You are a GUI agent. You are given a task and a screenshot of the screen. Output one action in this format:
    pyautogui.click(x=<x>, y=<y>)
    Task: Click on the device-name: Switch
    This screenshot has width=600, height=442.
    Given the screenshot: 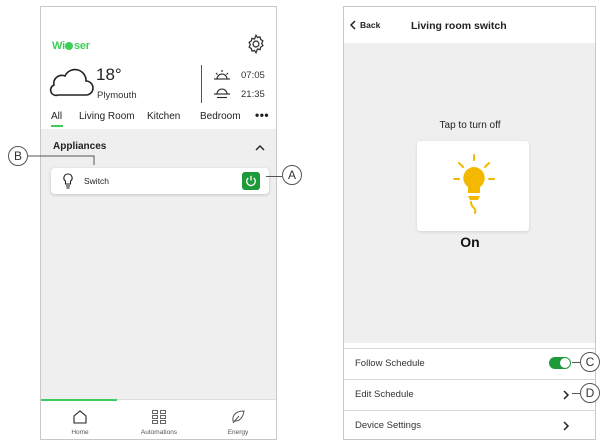 What is the action you would take?
    pyautogui.click(x=97, y=181)
    